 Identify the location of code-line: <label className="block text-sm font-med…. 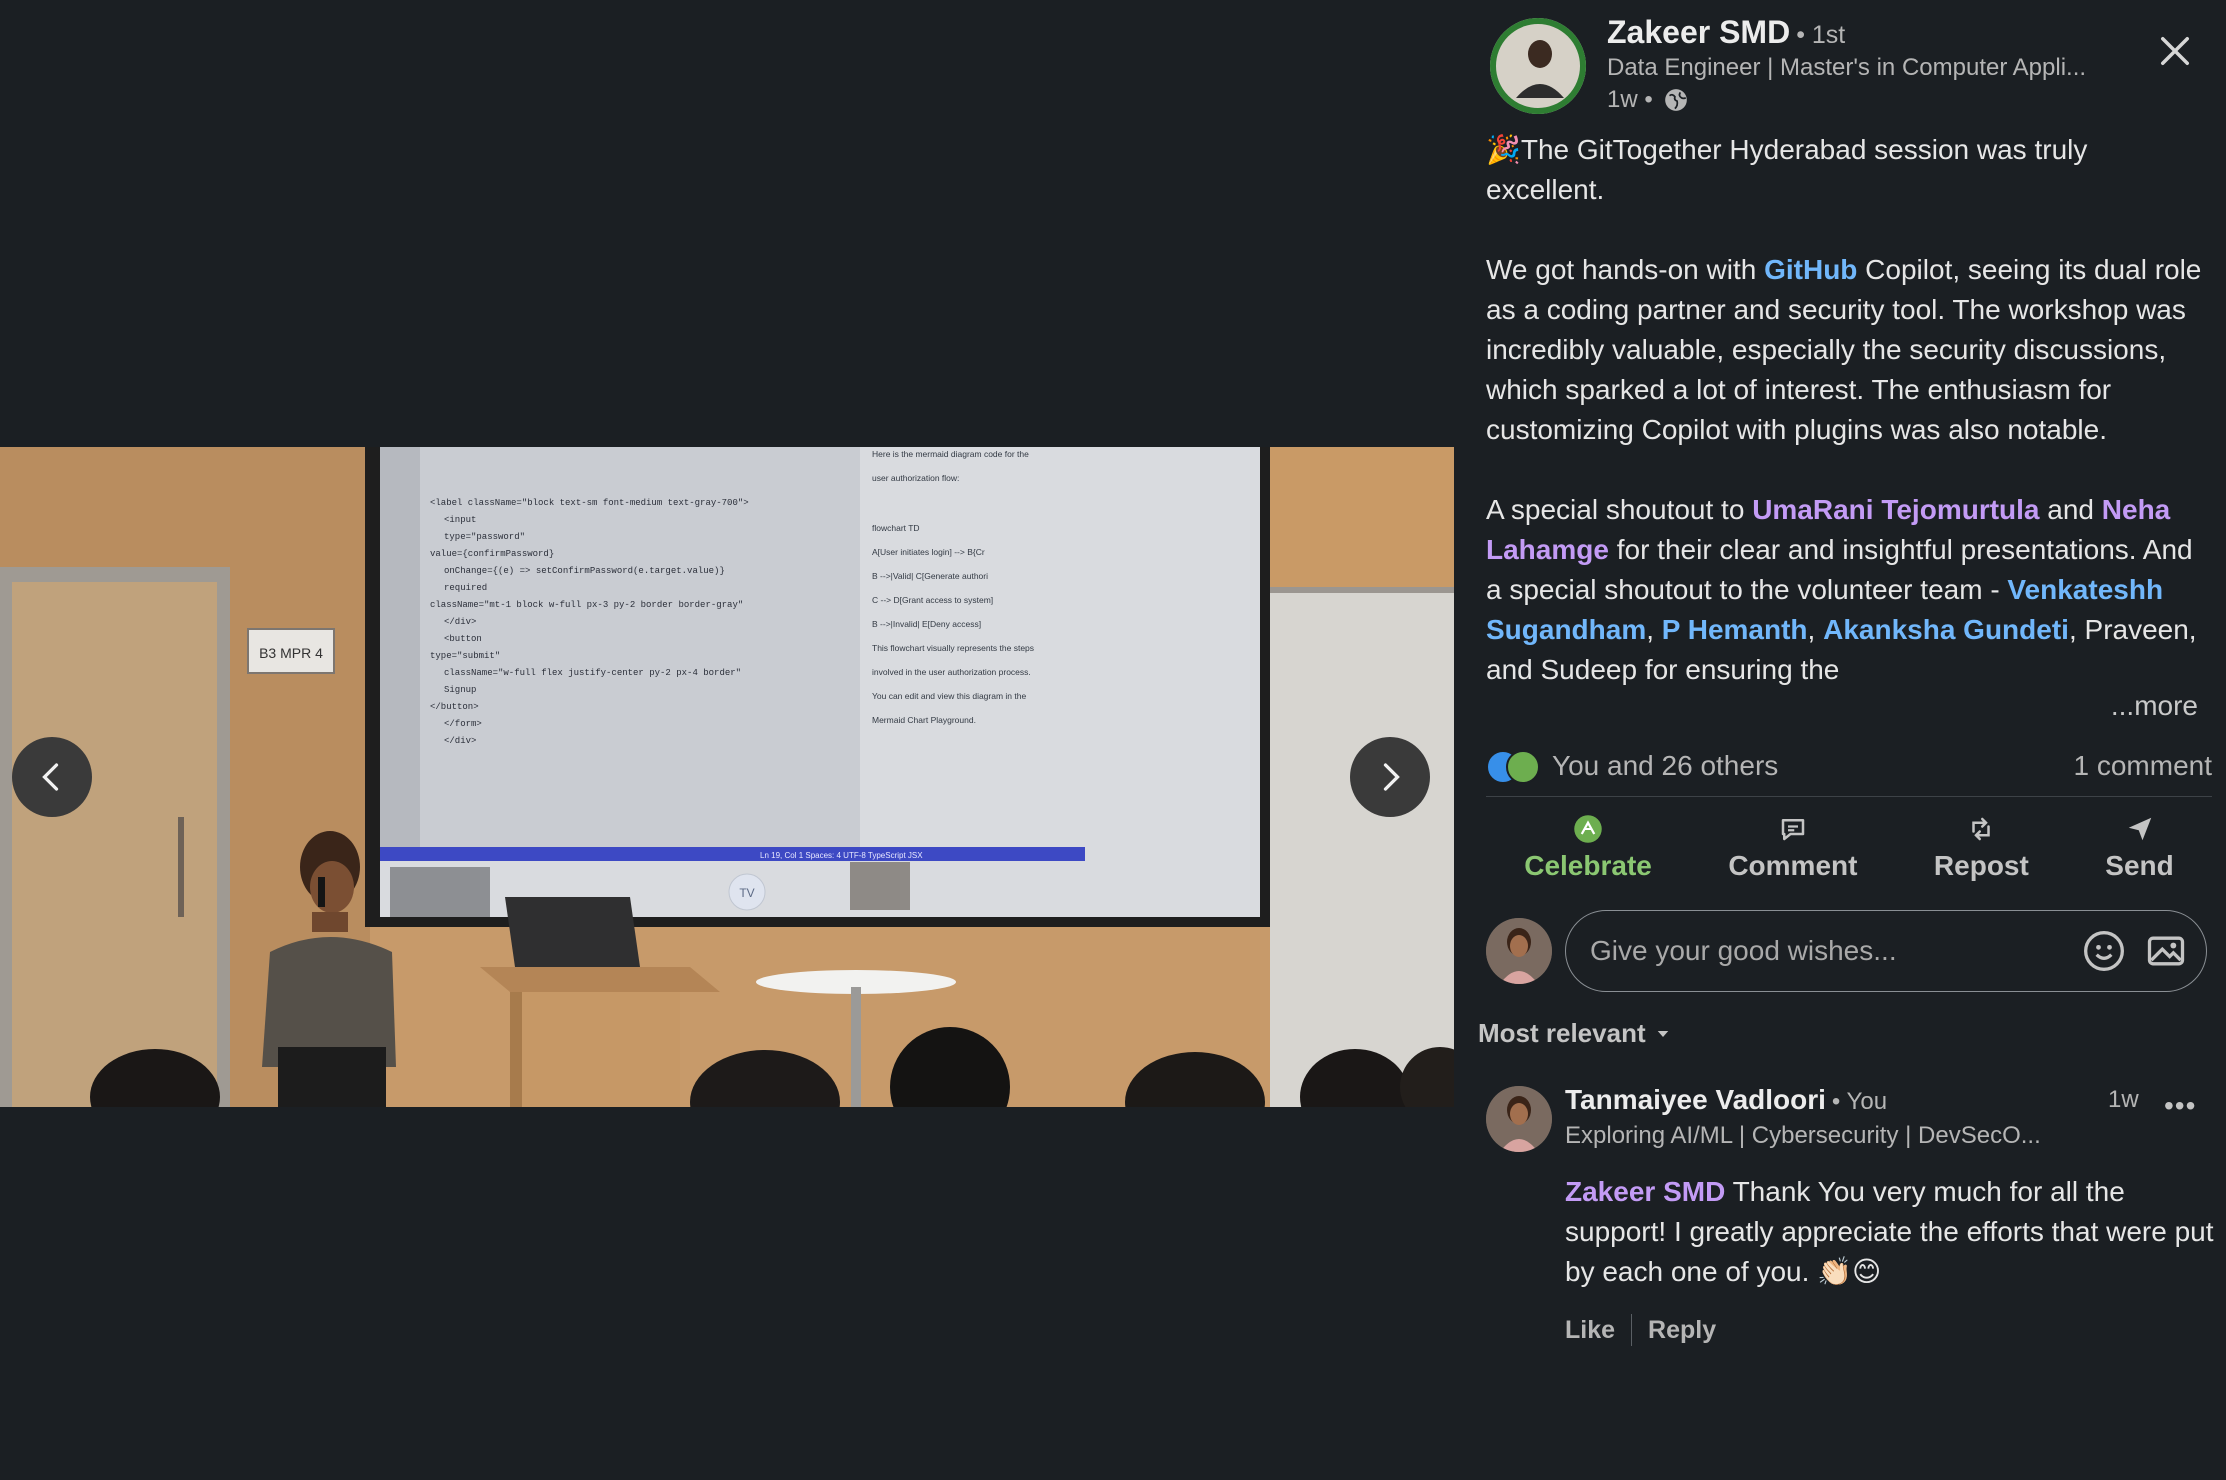
(589, 503).